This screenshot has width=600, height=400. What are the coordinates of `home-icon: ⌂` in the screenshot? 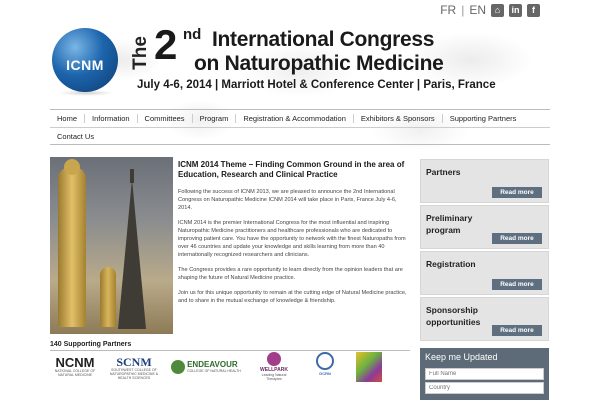 It's located at (497, 10).